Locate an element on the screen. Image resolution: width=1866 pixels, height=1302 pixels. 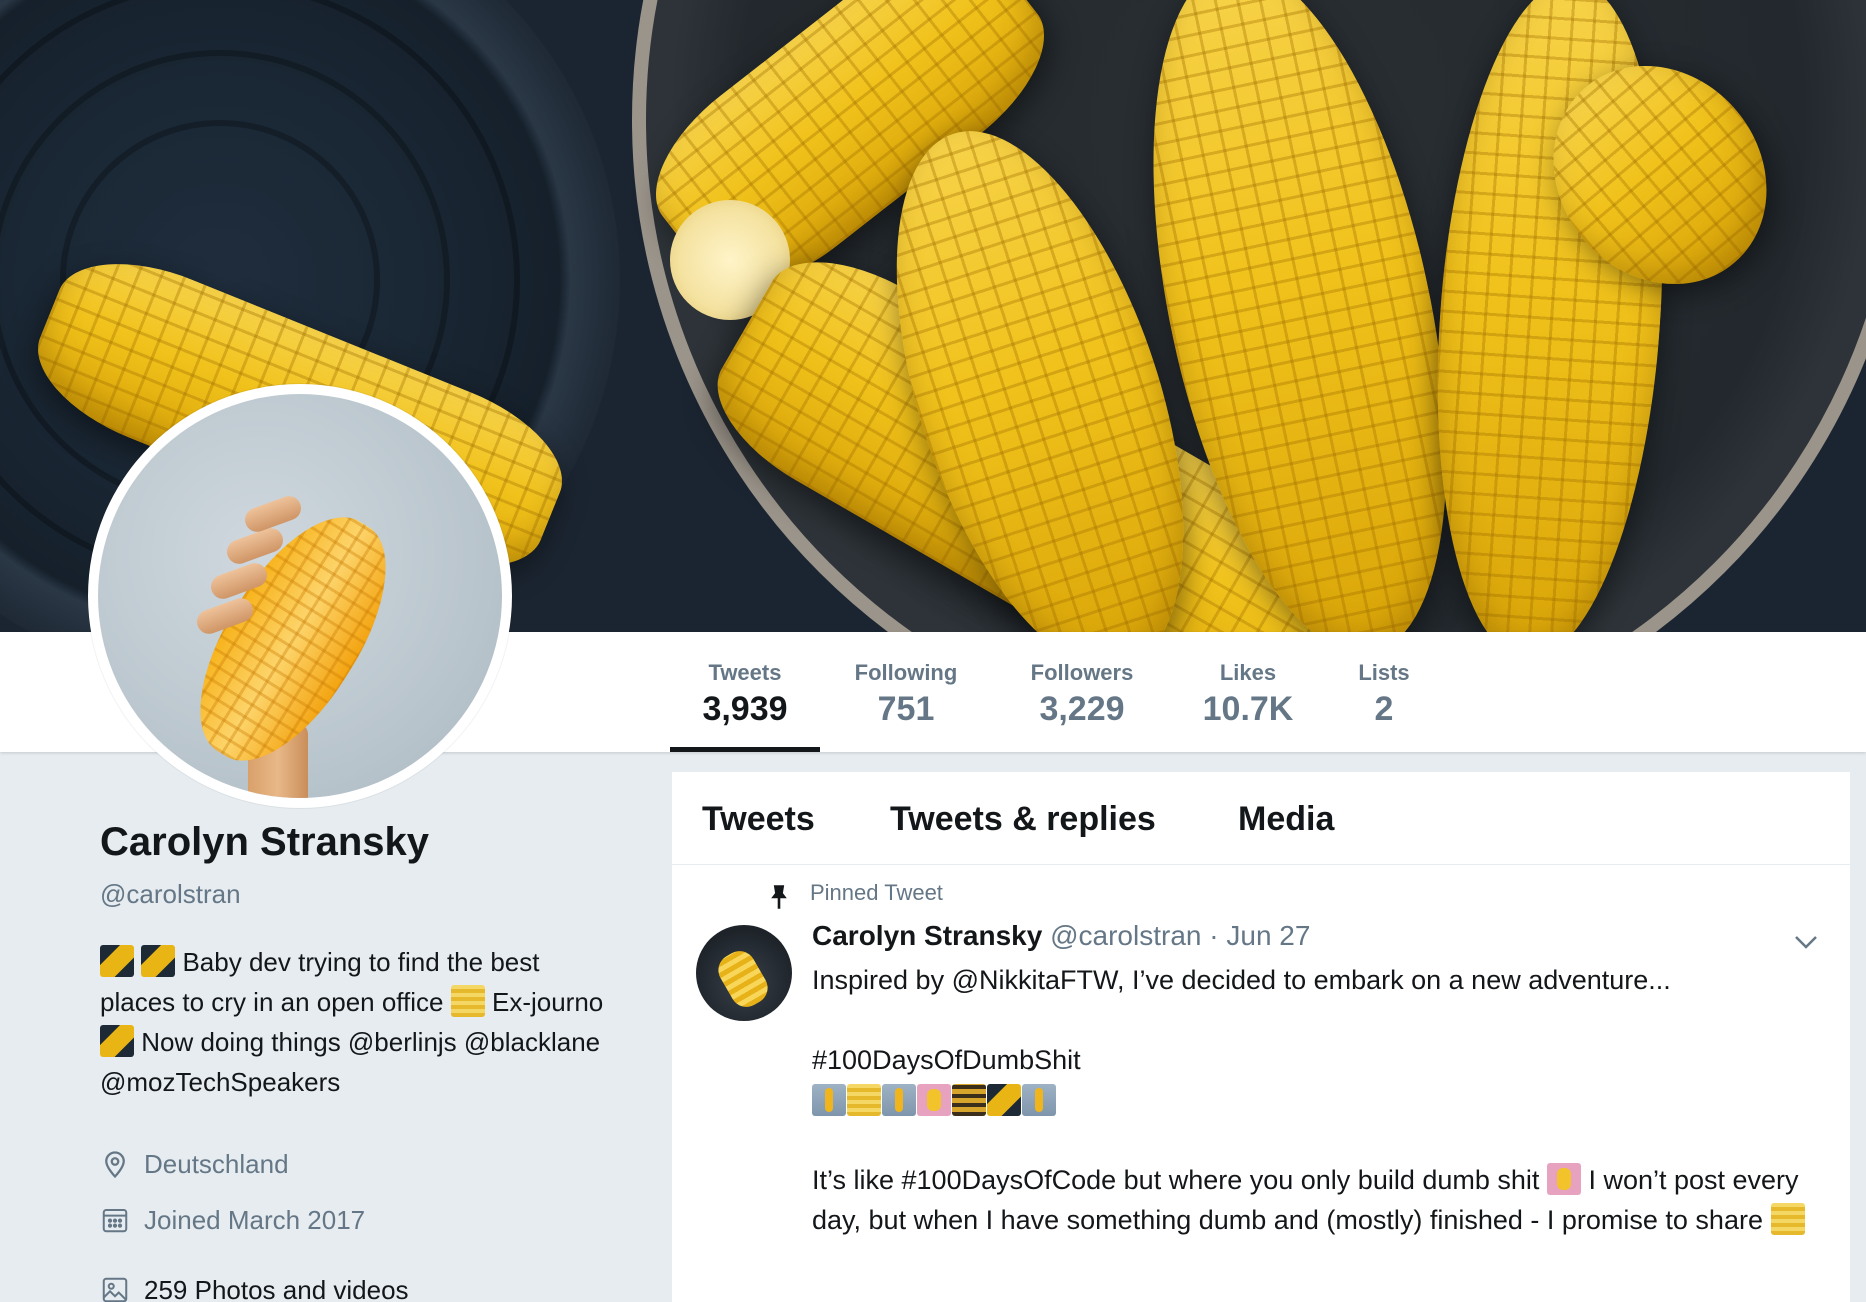
tweet-avatar is located at coordinates (744, 973).